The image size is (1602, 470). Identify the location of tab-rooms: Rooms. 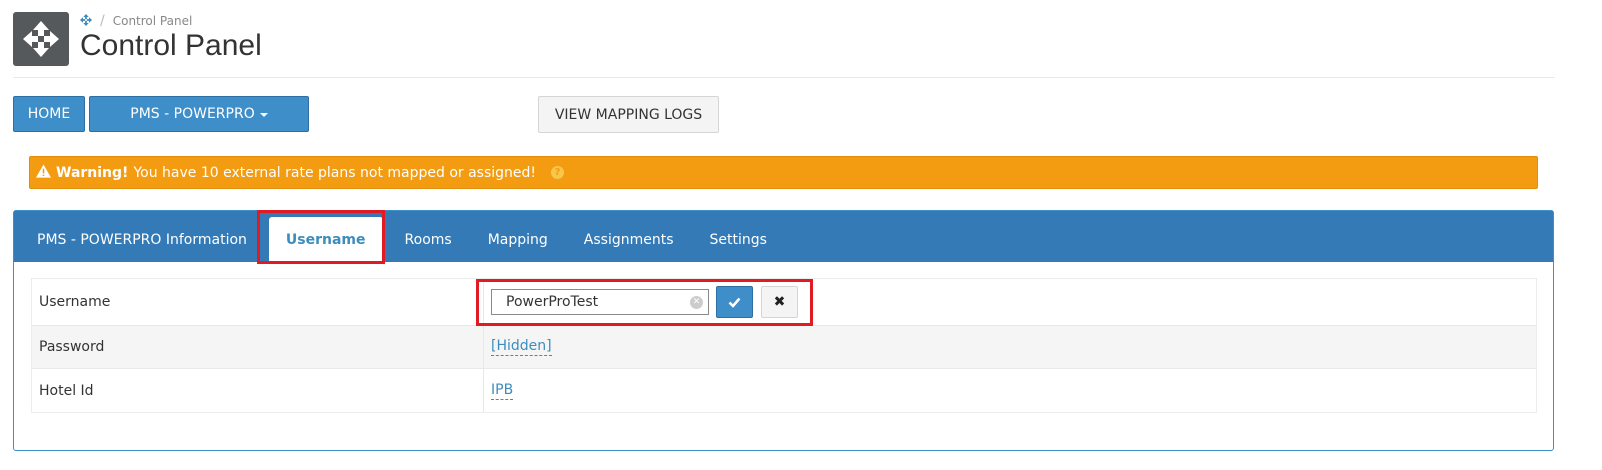
(428, 239).